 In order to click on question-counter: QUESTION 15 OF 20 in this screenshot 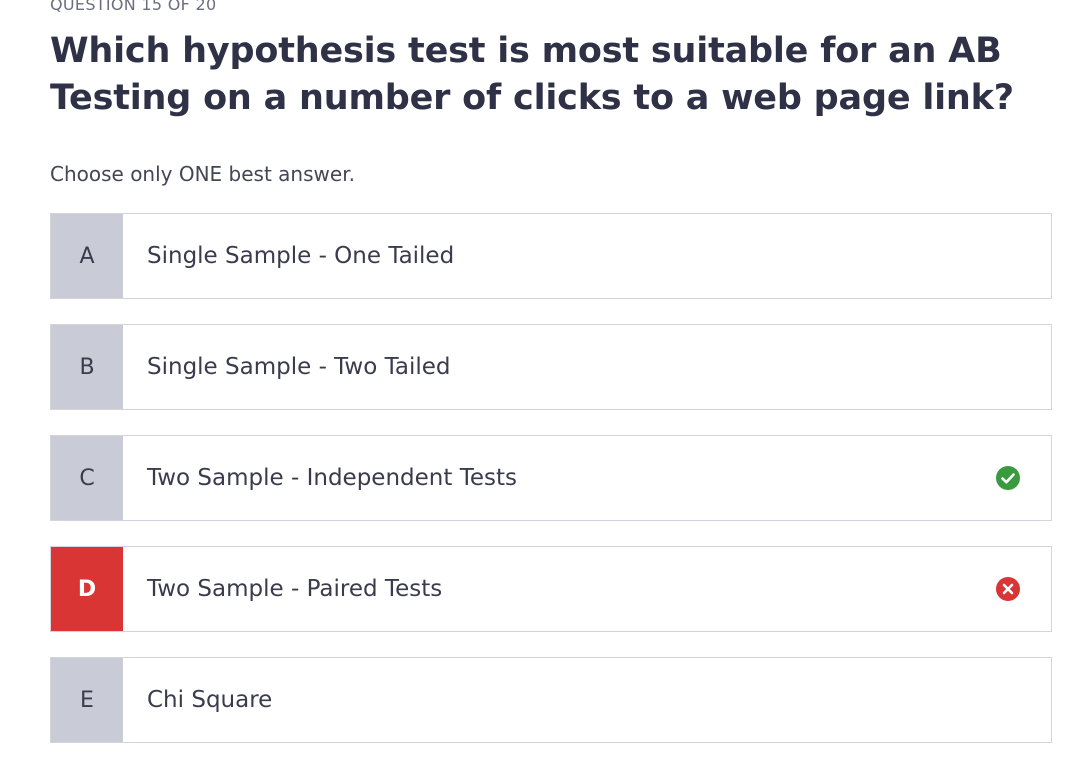, I will do `click(133, 7)`.